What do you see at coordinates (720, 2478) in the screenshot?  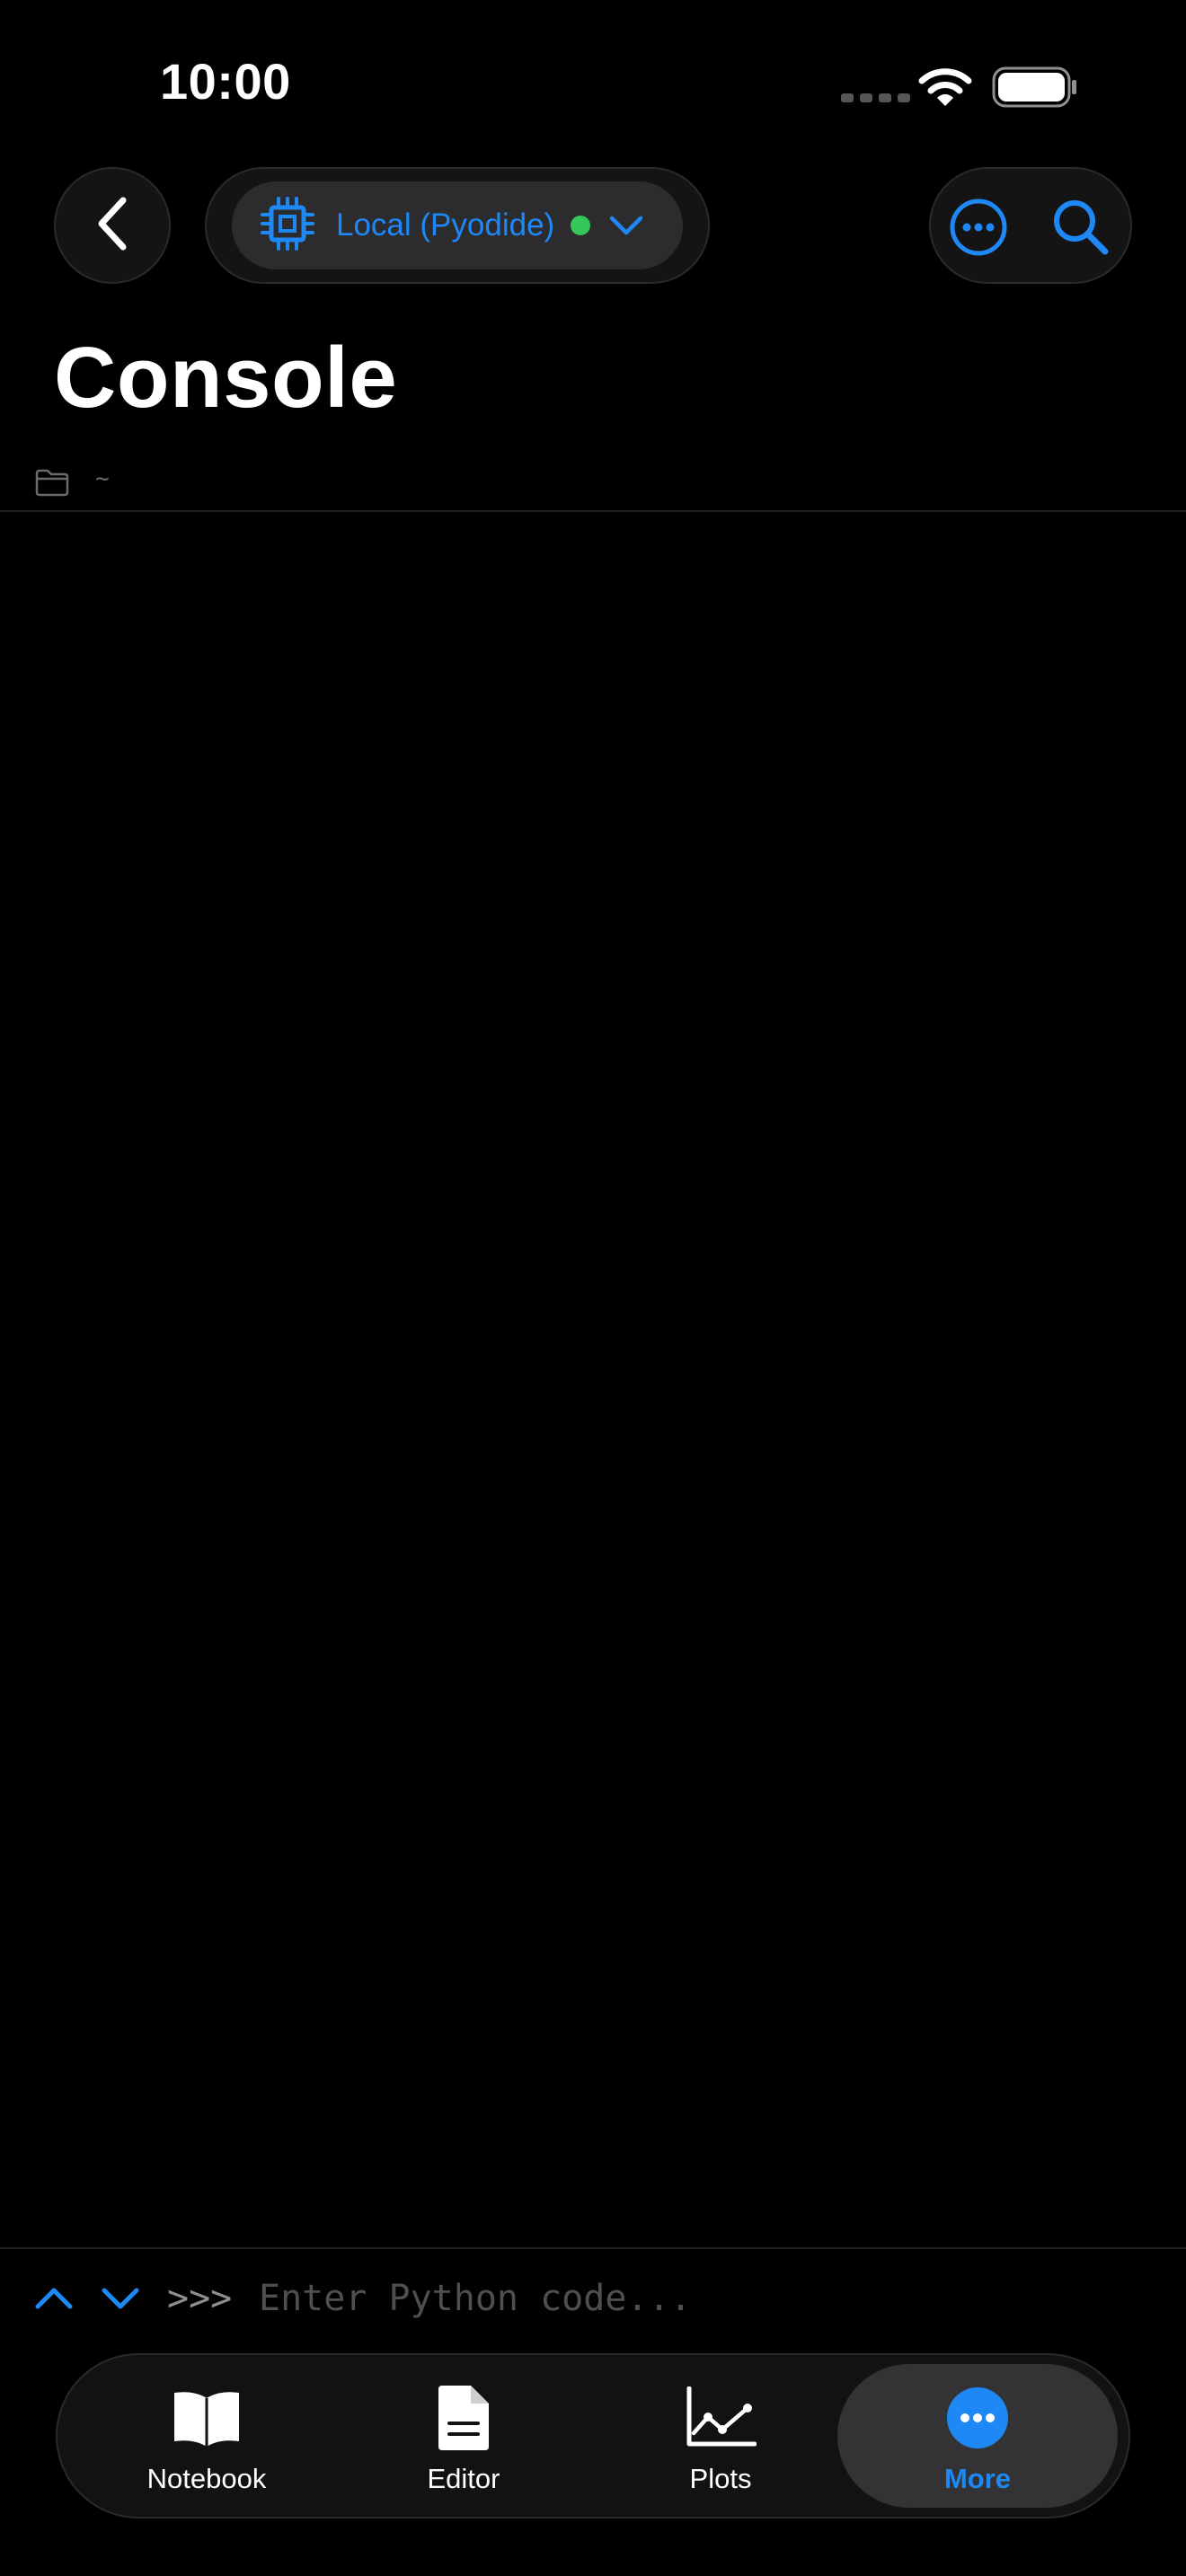 I see `tab-label: Plots` at bounding box center [720, 2478].